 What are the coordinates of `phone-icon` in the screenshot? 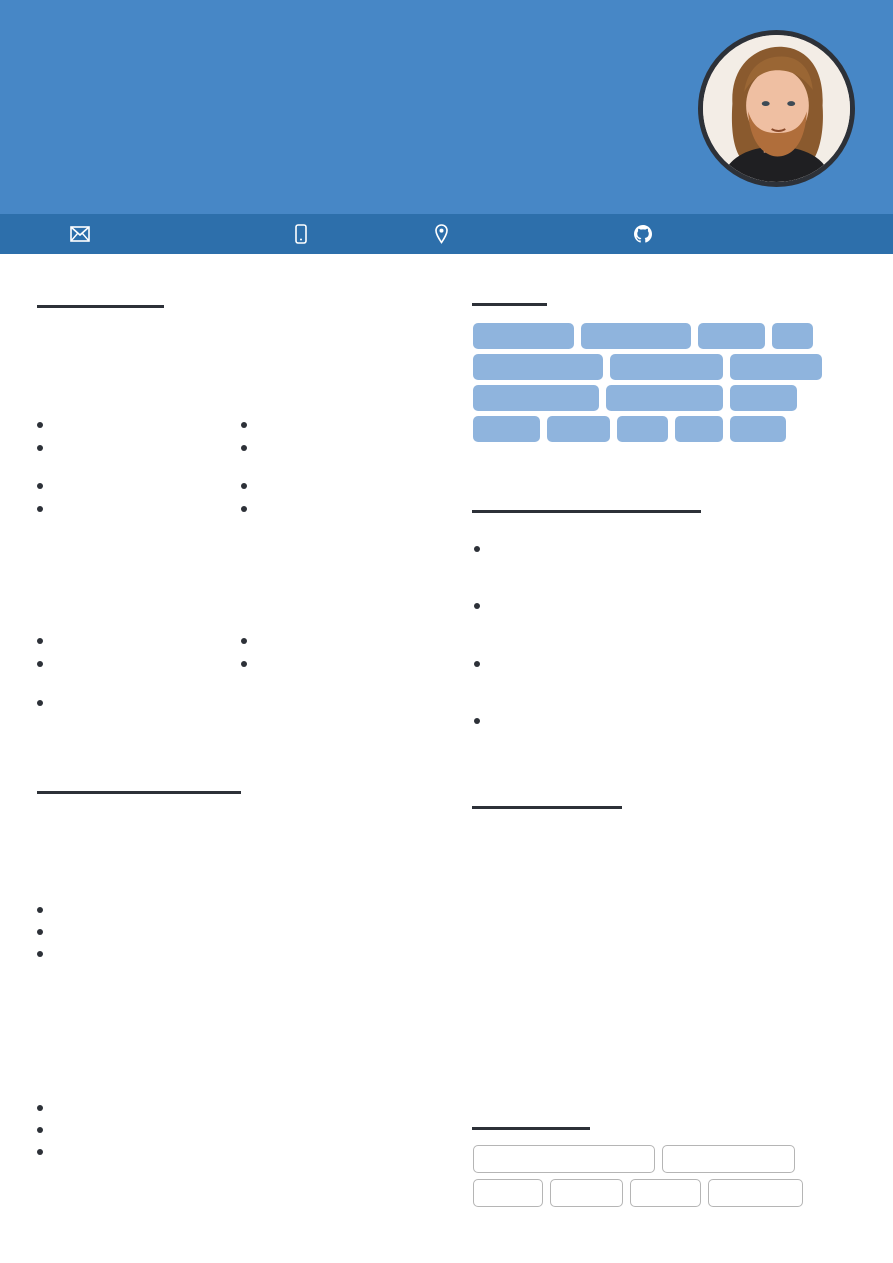 It's located at (301, 234).